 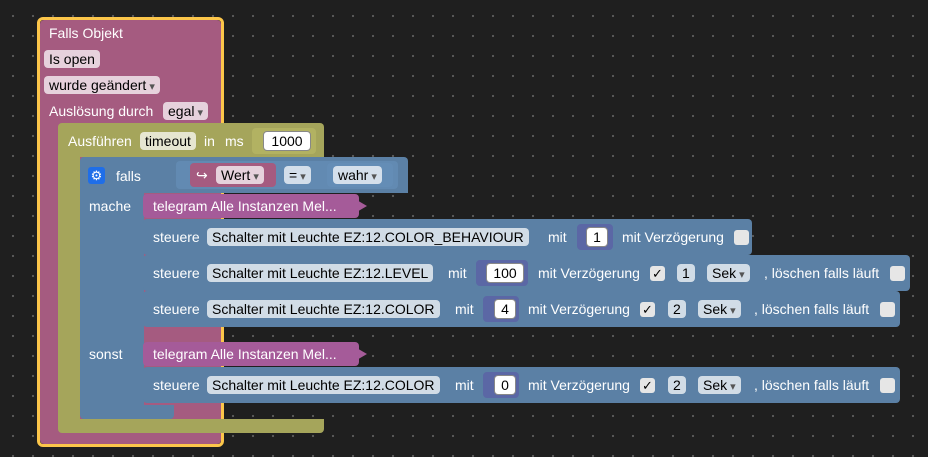 I want to click on variable-dropdown: Wert, so click(x=240, y=175).